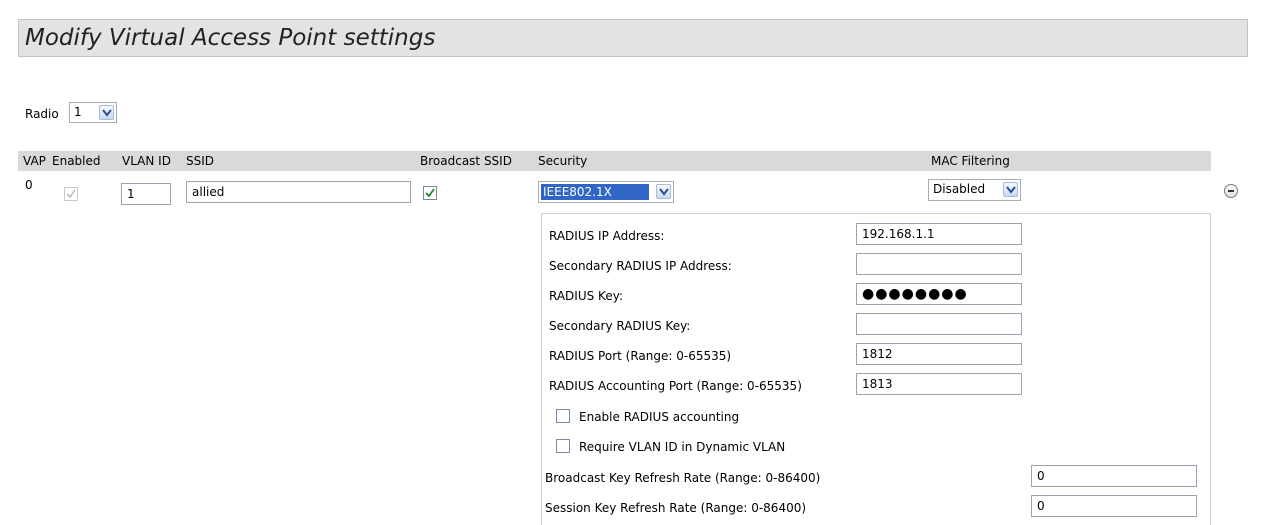  What do you see at coordinates (586, 296) in the screenshot?
I see `radius-key-label: RADIUS Key:` at bounding box center [586, 296].